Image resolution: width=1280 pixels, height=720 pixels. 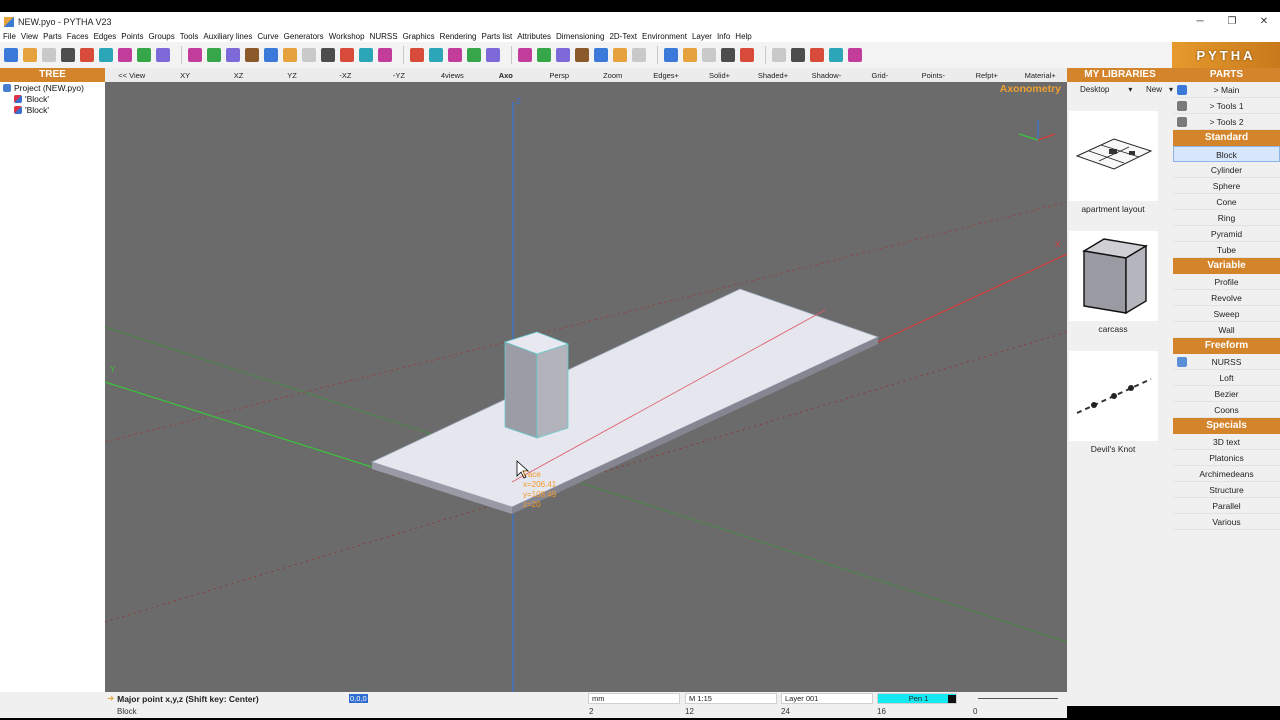 What do you see at coordinates (52, 36) in the screenshot?
I see `menu-item-parts: Parts` at bounding box center [52, 36].